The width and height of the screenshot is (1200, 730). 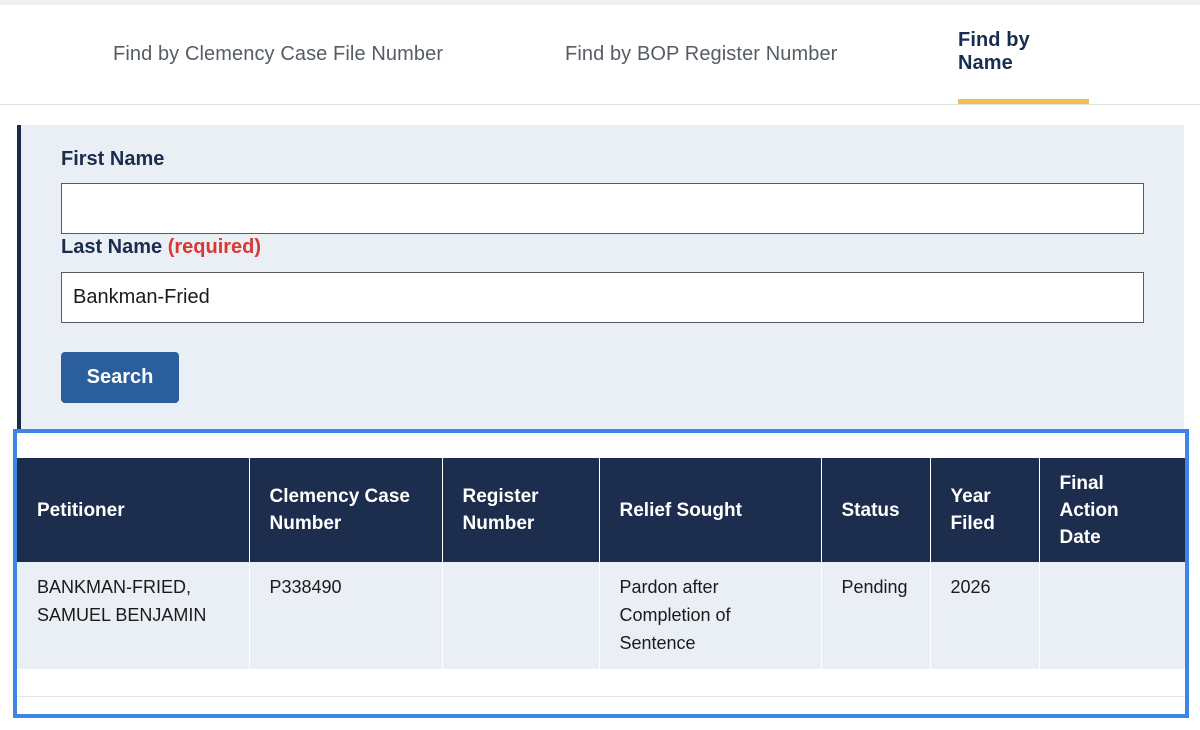 I want to click on first-name-label: First Name, so click(x=112, y=159).